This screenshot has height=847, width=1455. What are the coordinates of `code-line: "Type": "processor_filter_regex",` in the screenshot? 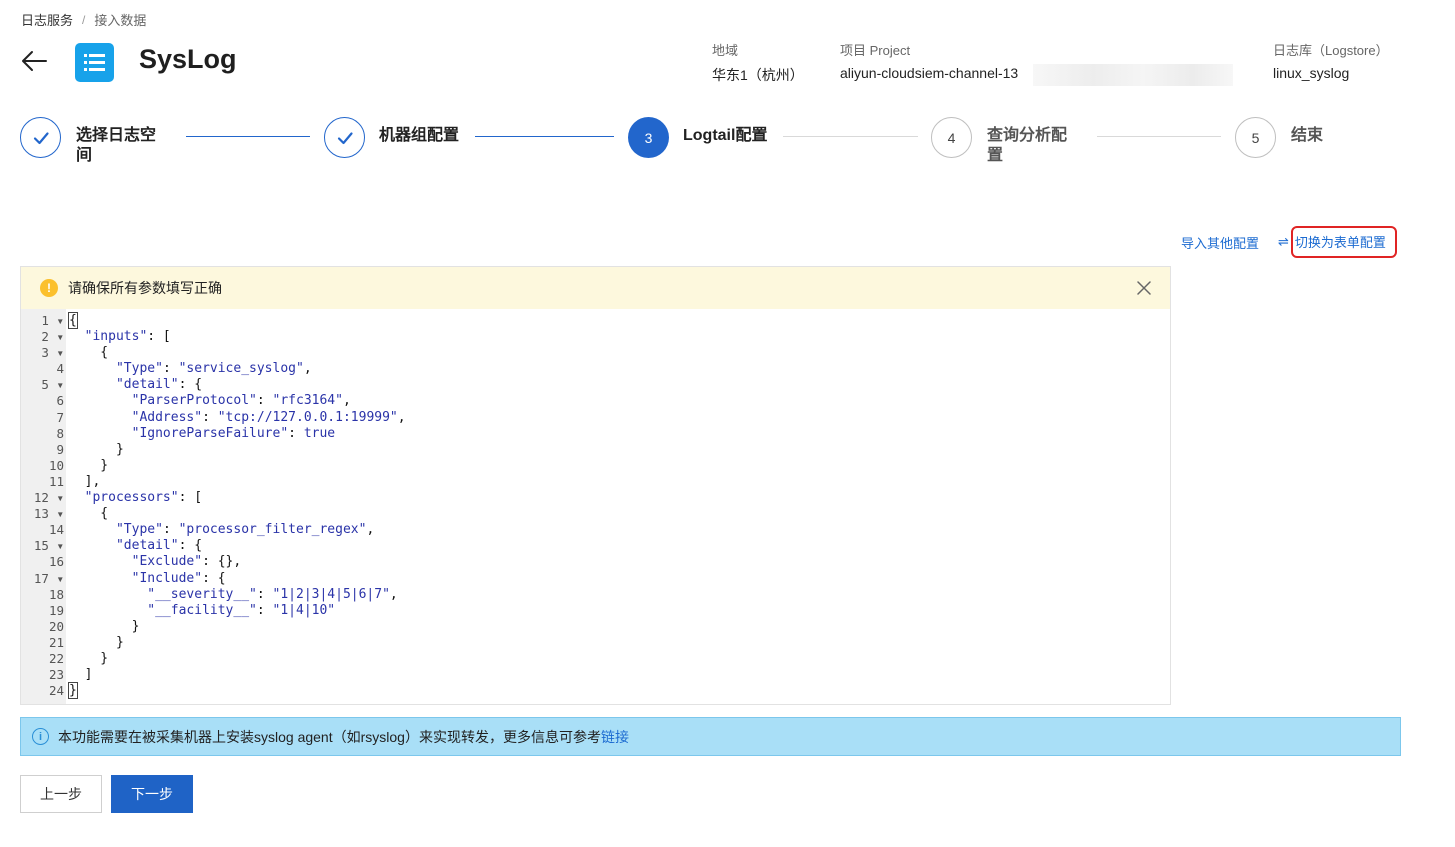 It's located at (245, 530).